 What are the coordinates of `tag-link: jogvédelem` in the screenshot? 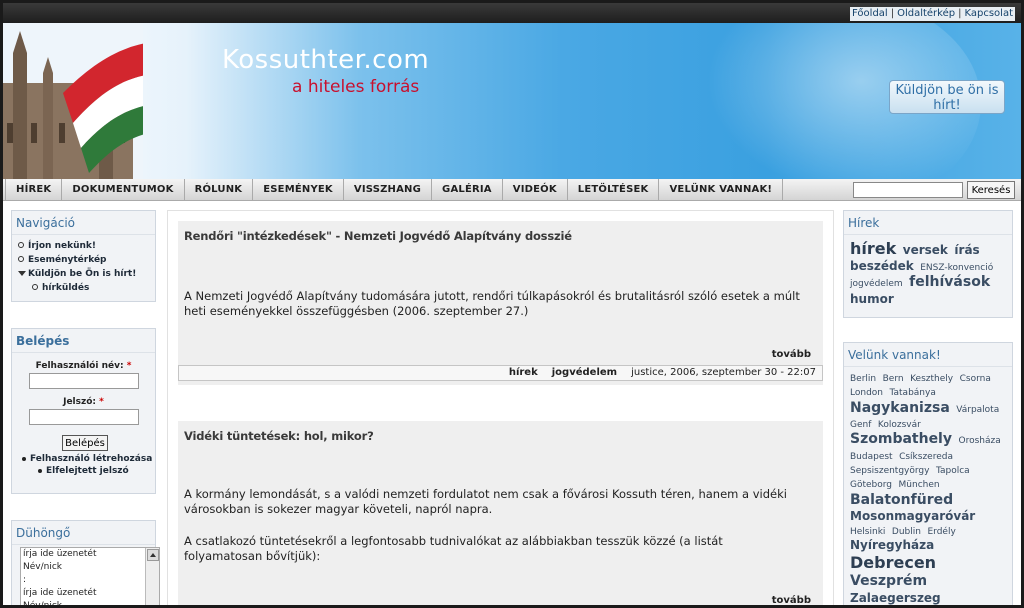 It's located at (876, 284).